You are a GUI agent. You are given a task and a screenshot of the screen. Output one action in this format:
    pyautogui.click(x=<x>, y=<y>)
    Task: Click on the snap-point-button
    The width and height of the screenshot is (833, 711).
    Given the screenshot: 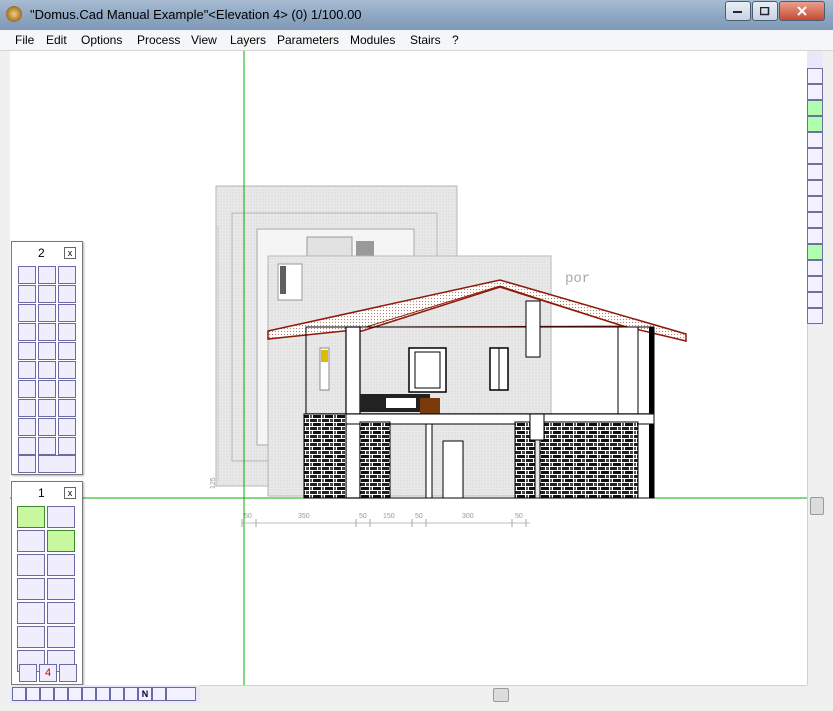 What is the action you would take?
    pyautogui.click(x=815, y=108)
    